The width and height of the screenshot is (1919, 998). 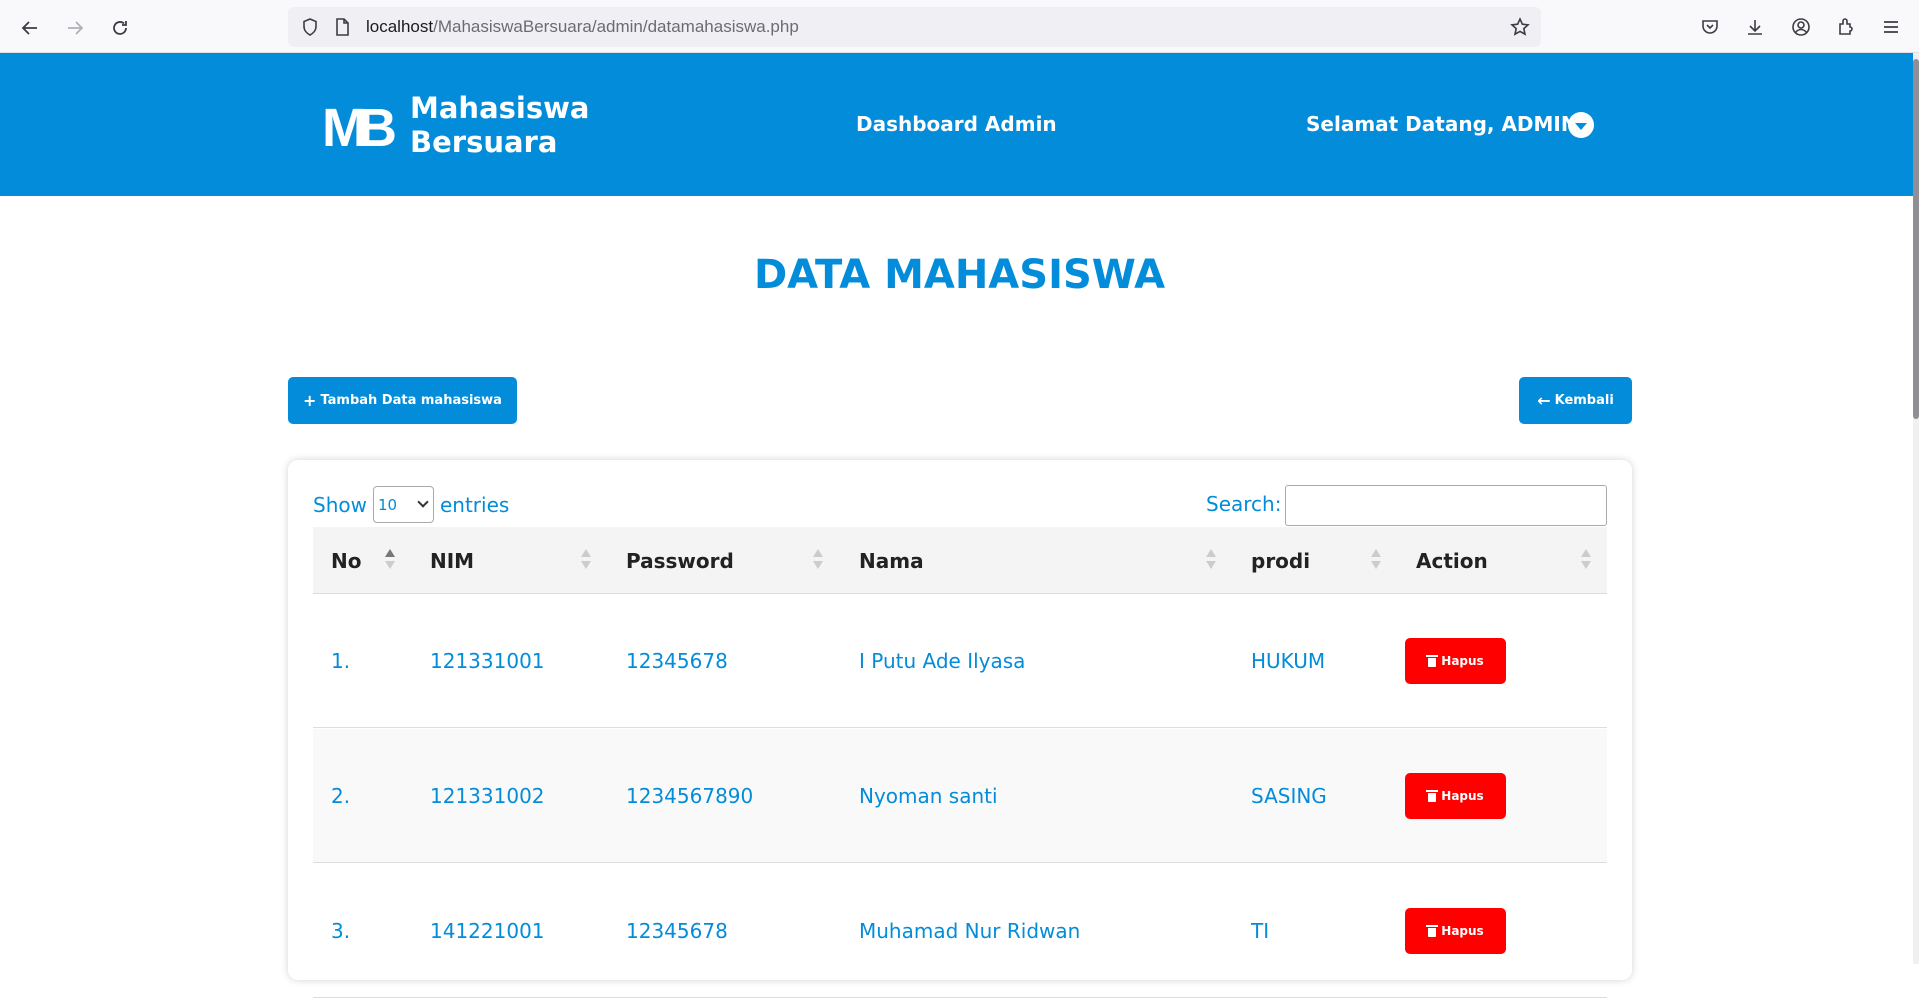 I want to click on header-title: Dashboard Admin, so click(x=956, y=124).